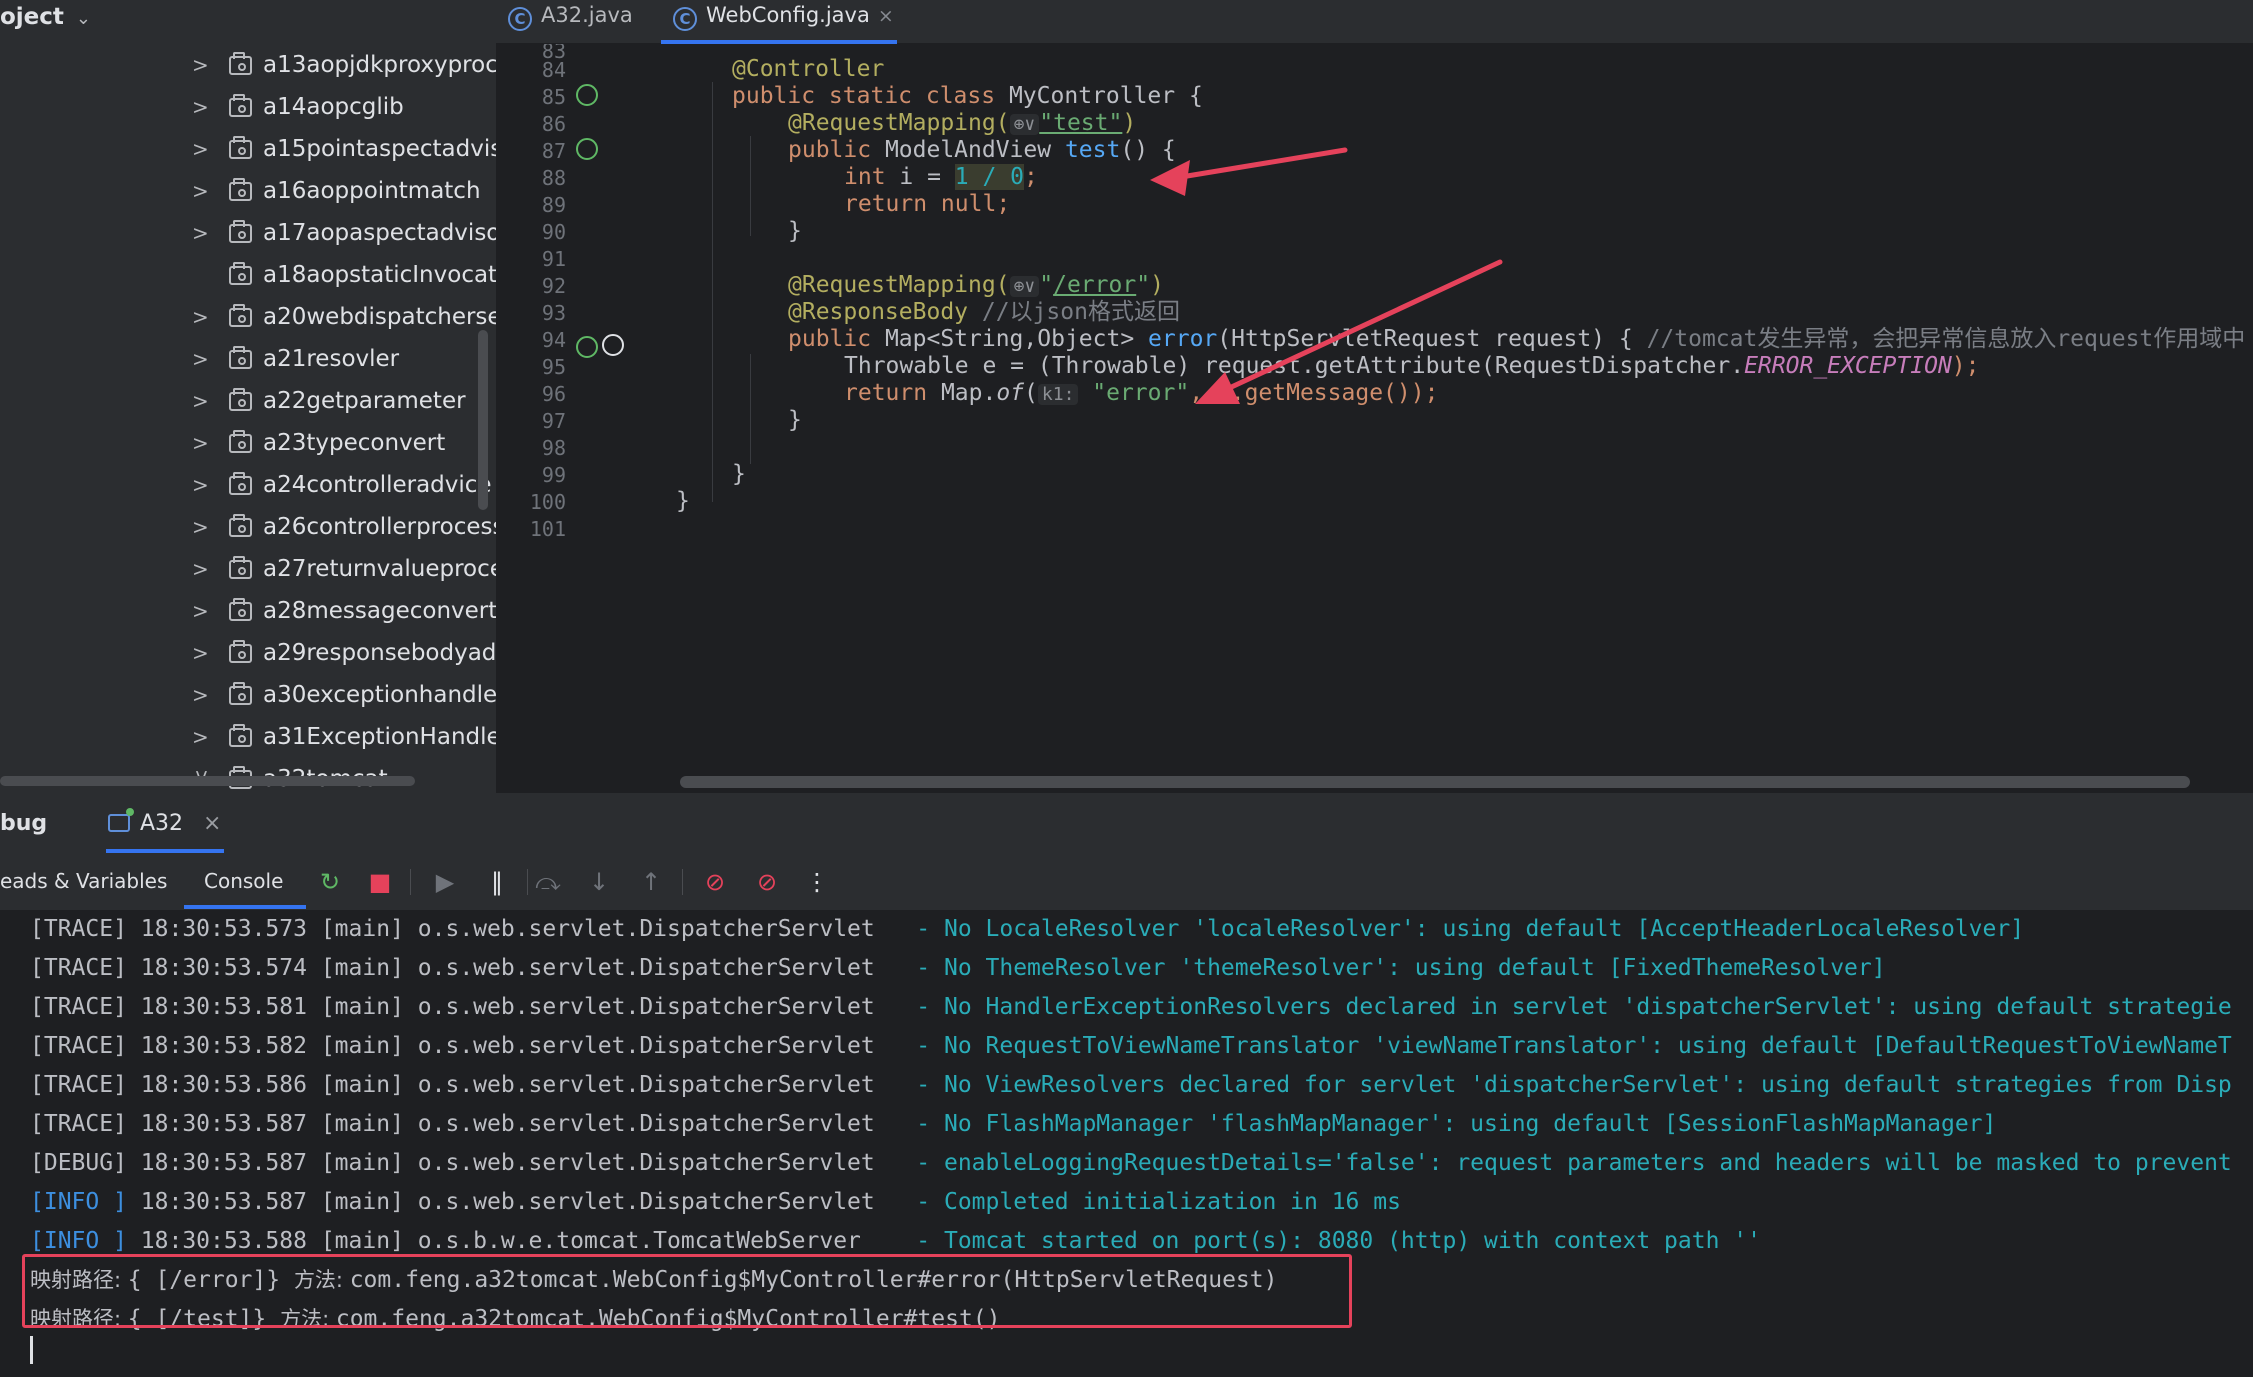 The image size is (2253, 1377). Describe the element at coordinates (1031, 177) in the screenshot. I see `code-text: ;` at that location.